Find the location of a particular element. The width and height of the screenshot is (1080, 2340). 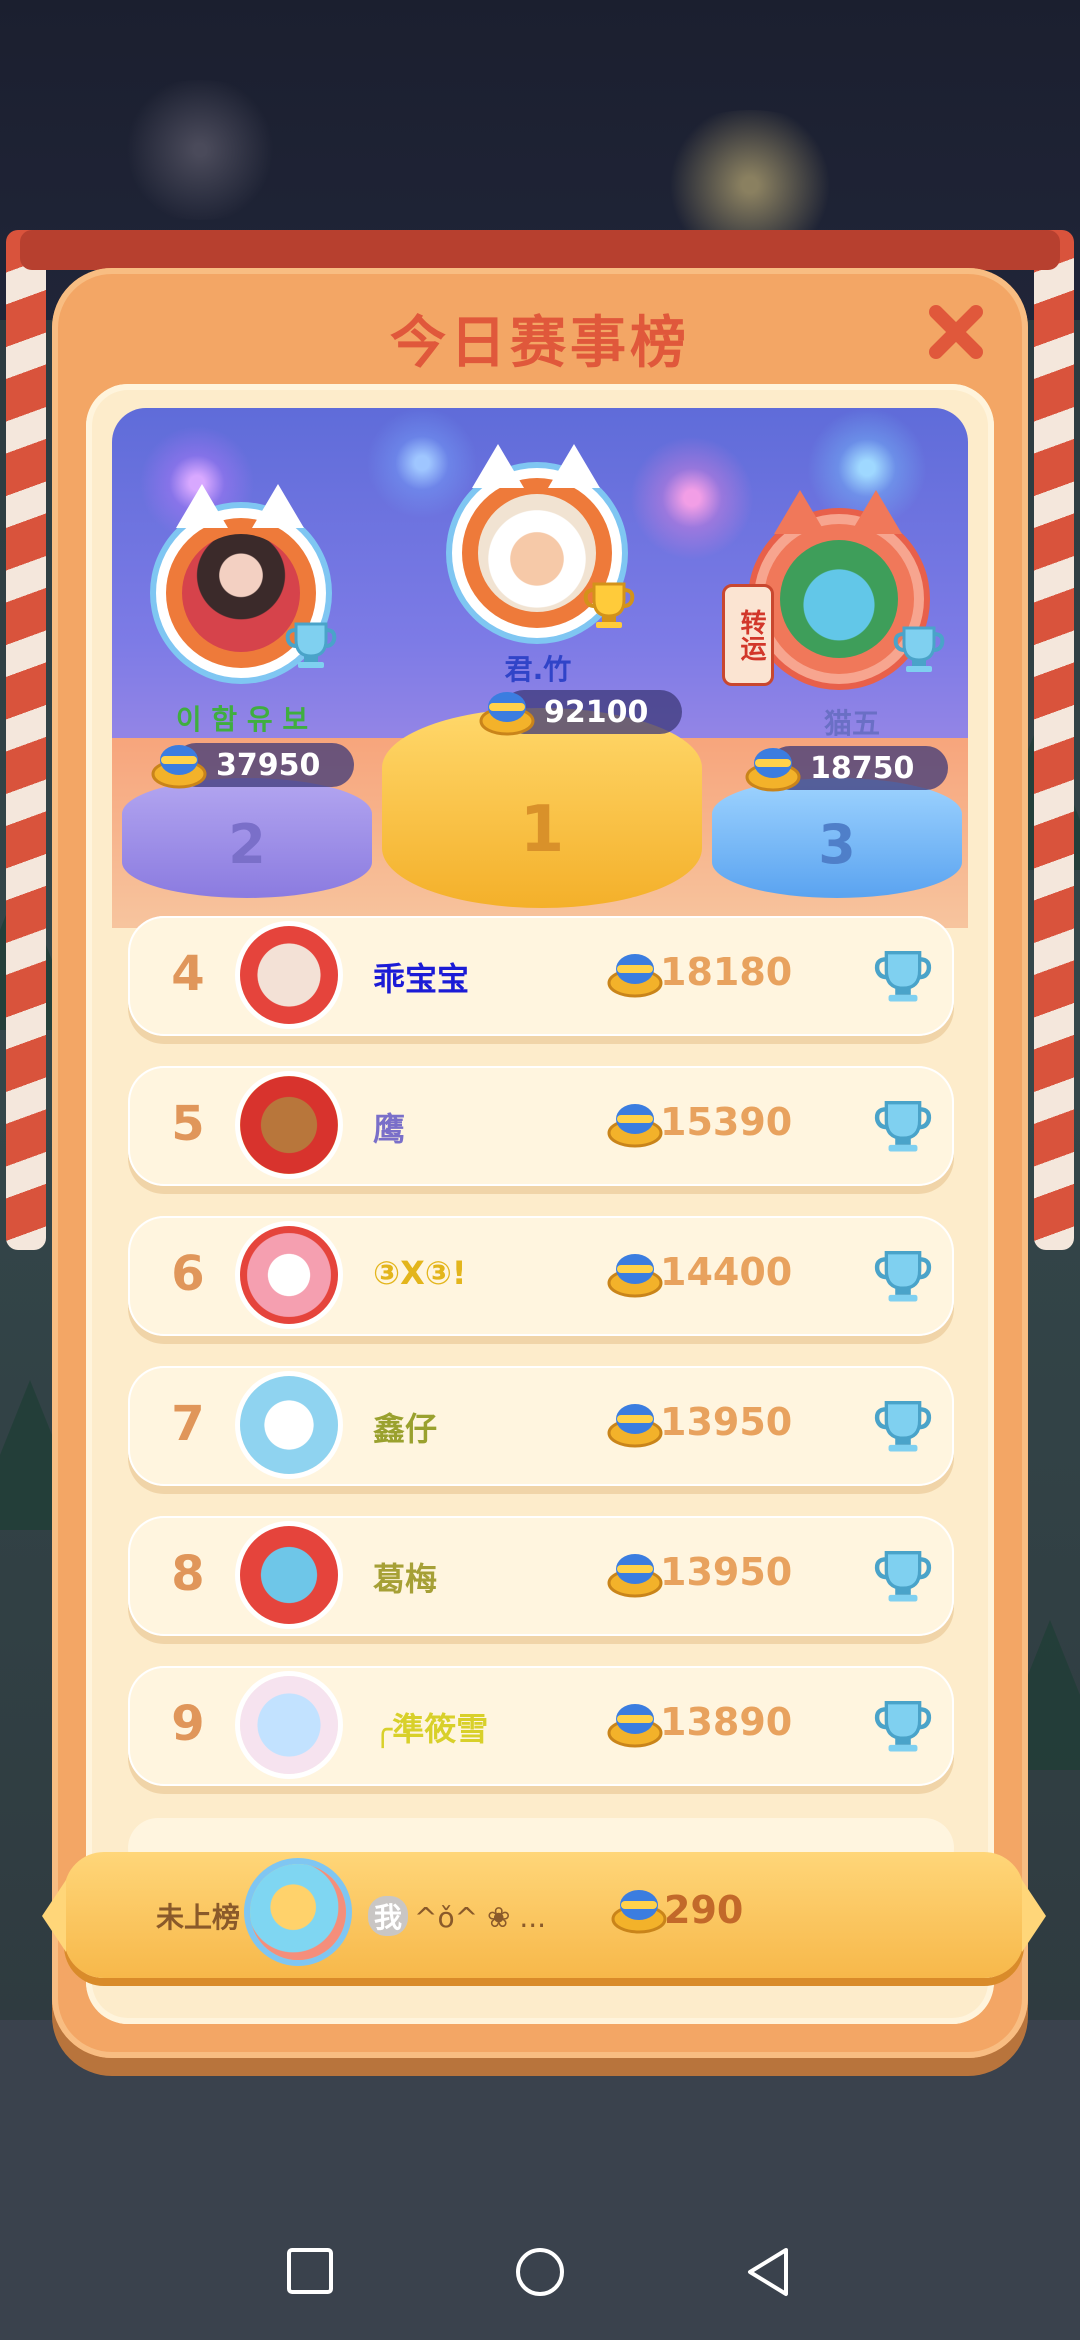

gate-post-left is located at coordinates (26, 740).